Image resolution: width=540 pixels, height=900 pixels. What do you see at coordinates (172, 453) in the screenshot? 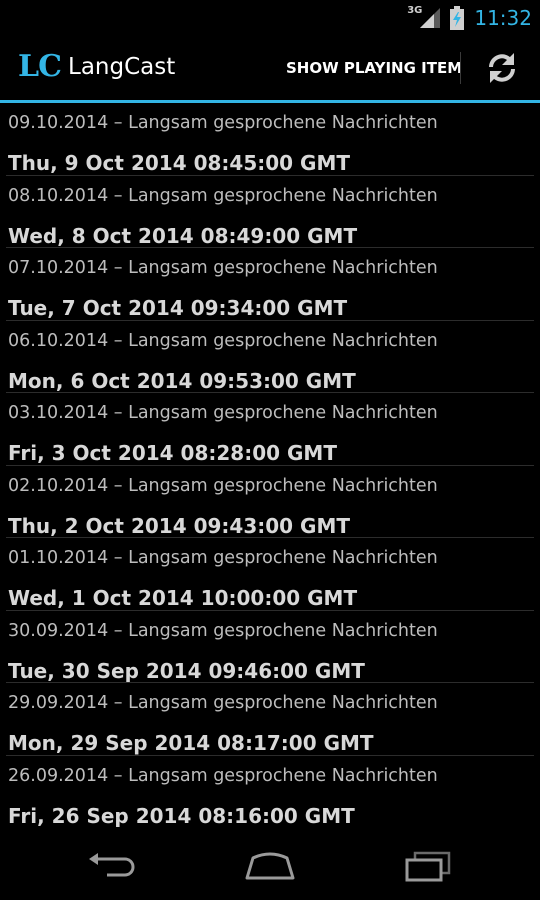
I see `episode-date: Fri, 3 Oct 2014 08:28:00 GMT` at bounding box center [172, 453].